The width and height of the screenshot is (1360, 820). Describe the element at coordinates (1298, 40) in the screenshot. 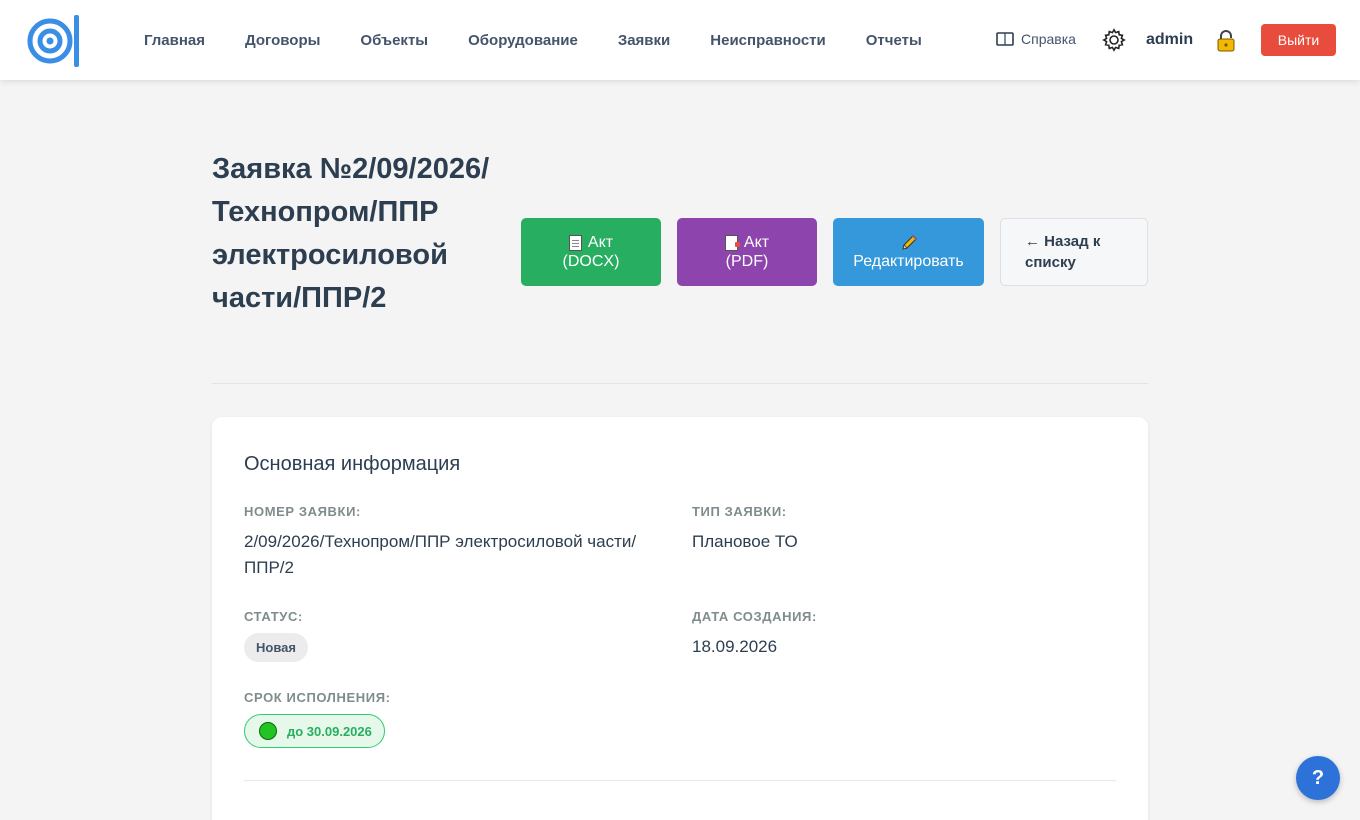

I see `logout-button: Выйти` at that location.